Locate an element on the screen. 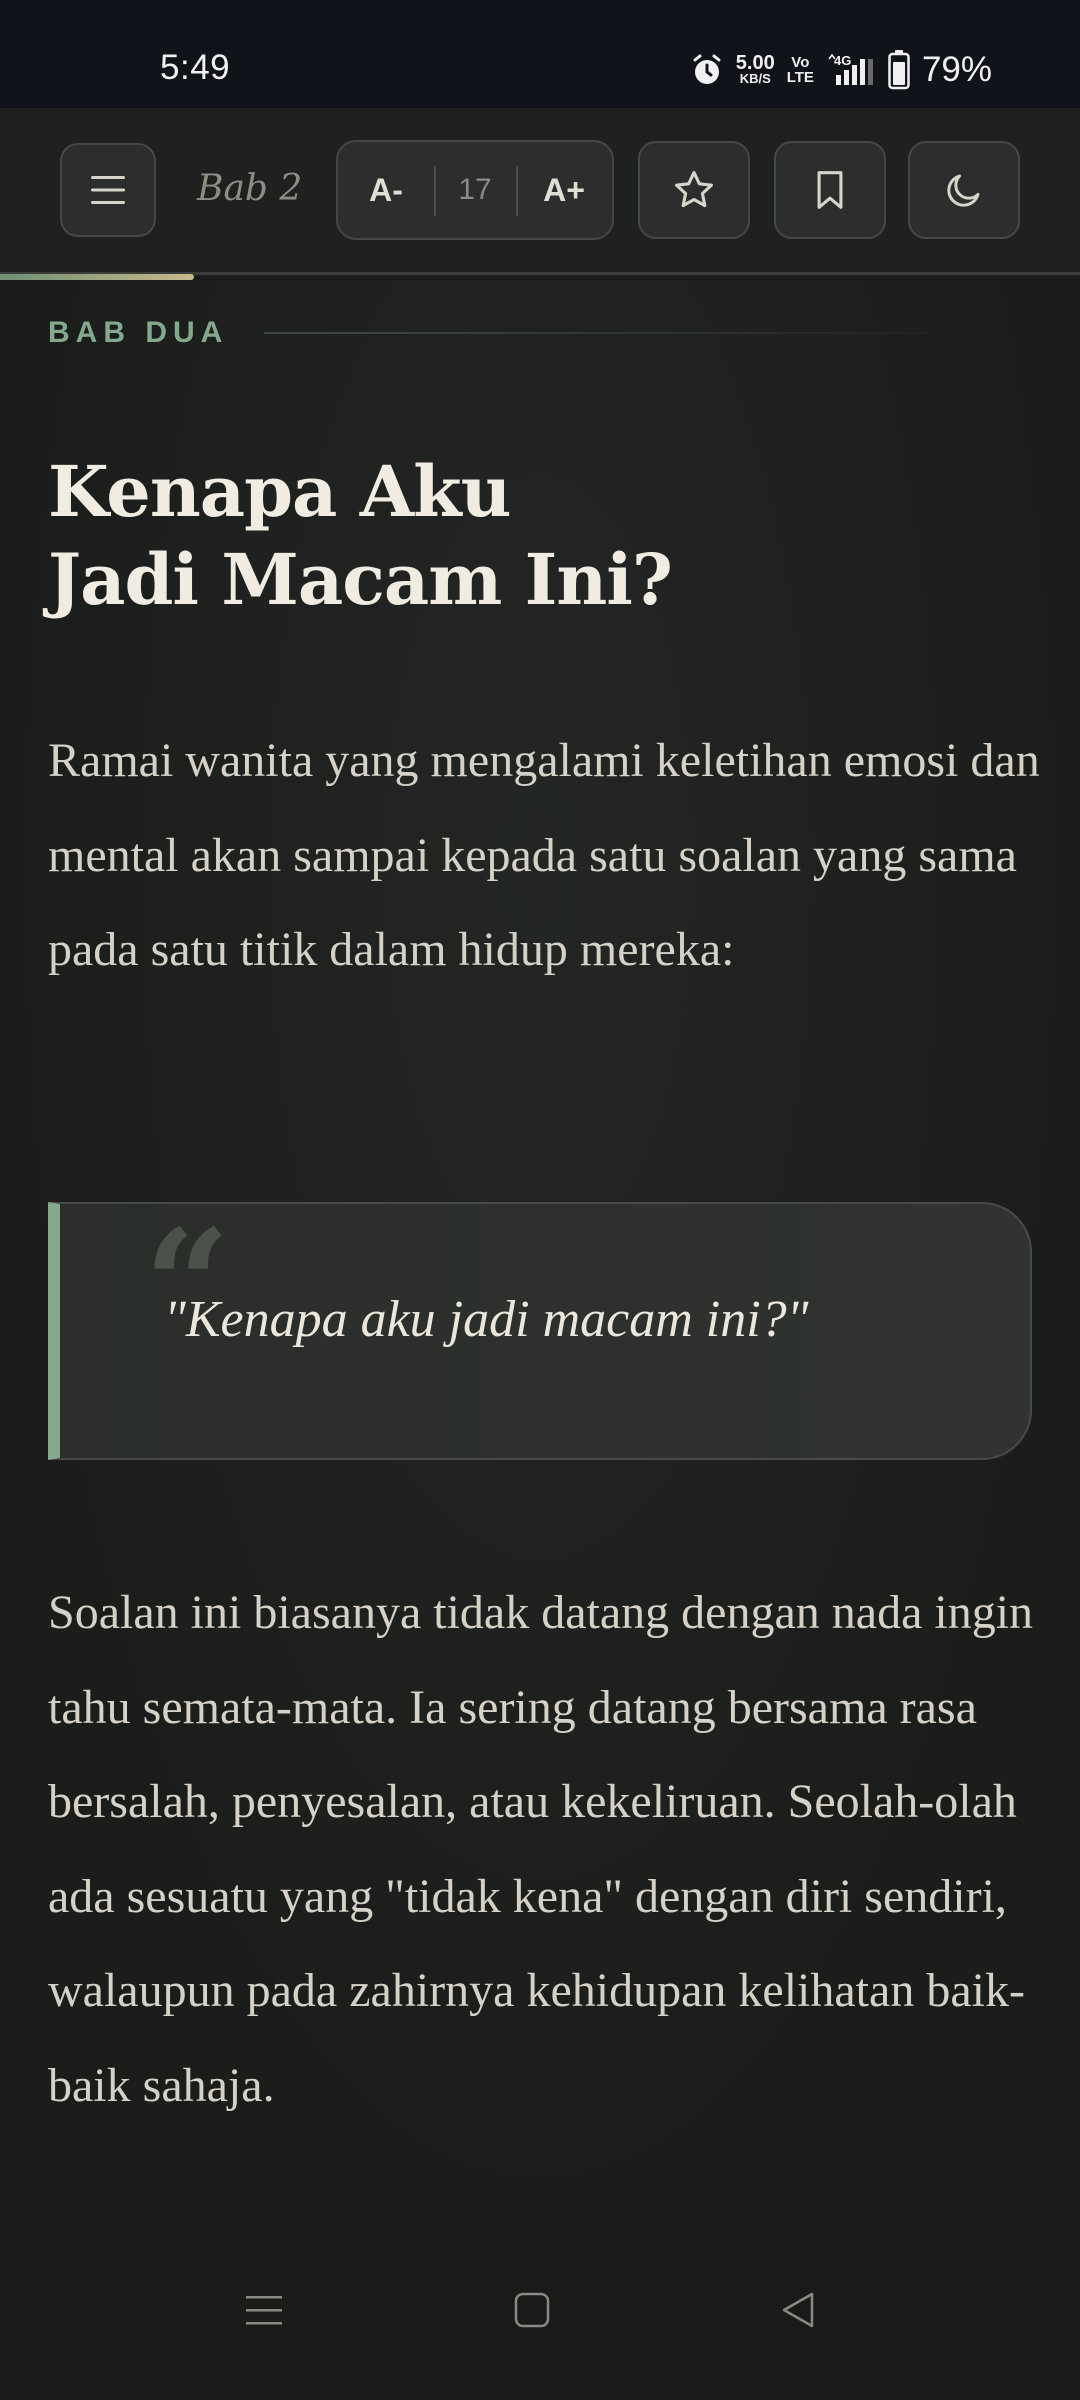 This screenshot has height=2400, width=1080. network-speed: 5.00 KB/S is located at coordinates (755, 69).